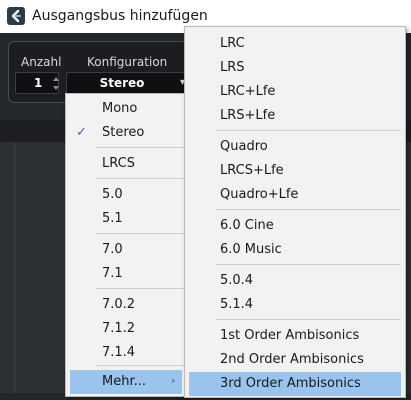 Image resolution: width=411 pixels, height=400 pixels. What do you see at coordinates (41, 62) in the screenshot?
I see `count-header: Anzahl` at bounding box center [41, 62].